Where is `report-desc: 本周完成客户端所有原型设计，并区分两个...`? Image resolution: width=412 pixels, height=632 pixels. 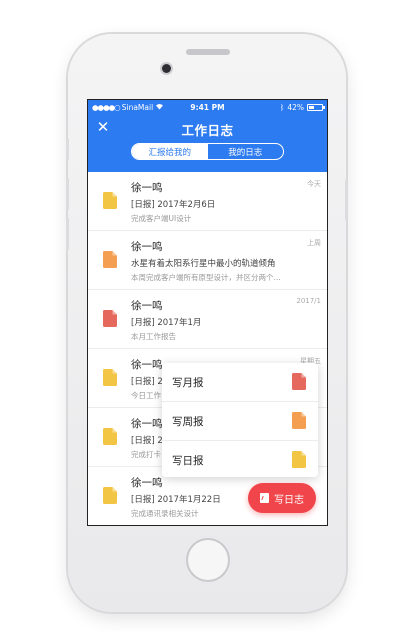 report-desc: 本周完成客户端所有原型设计，并区分两个... is located at coordinates (206, 277).